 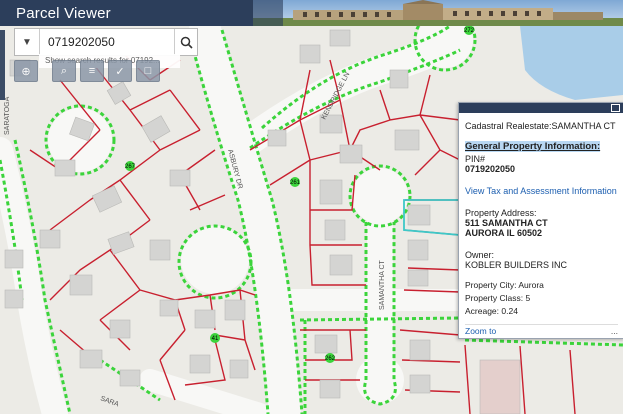 What do you see at coordinates (215, 339) in the screenshot?
I see `parcel-number: 41` at bounding box center [215, 339].